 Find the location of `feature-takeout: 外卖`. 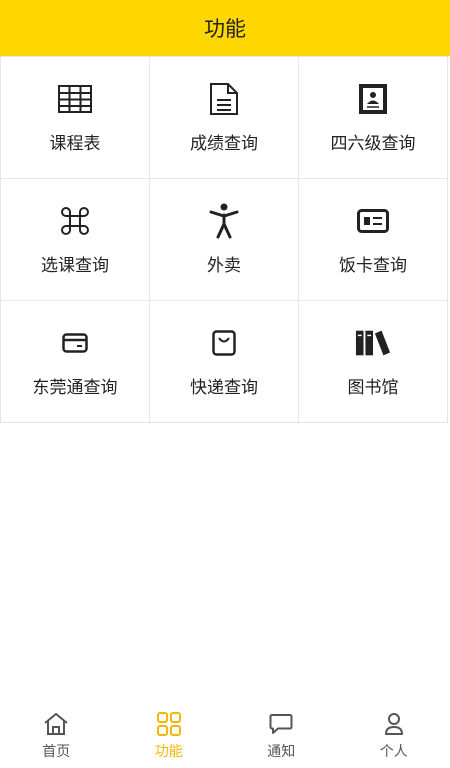

feature-takeout: 外卖 is located at coordinates (224, 240).